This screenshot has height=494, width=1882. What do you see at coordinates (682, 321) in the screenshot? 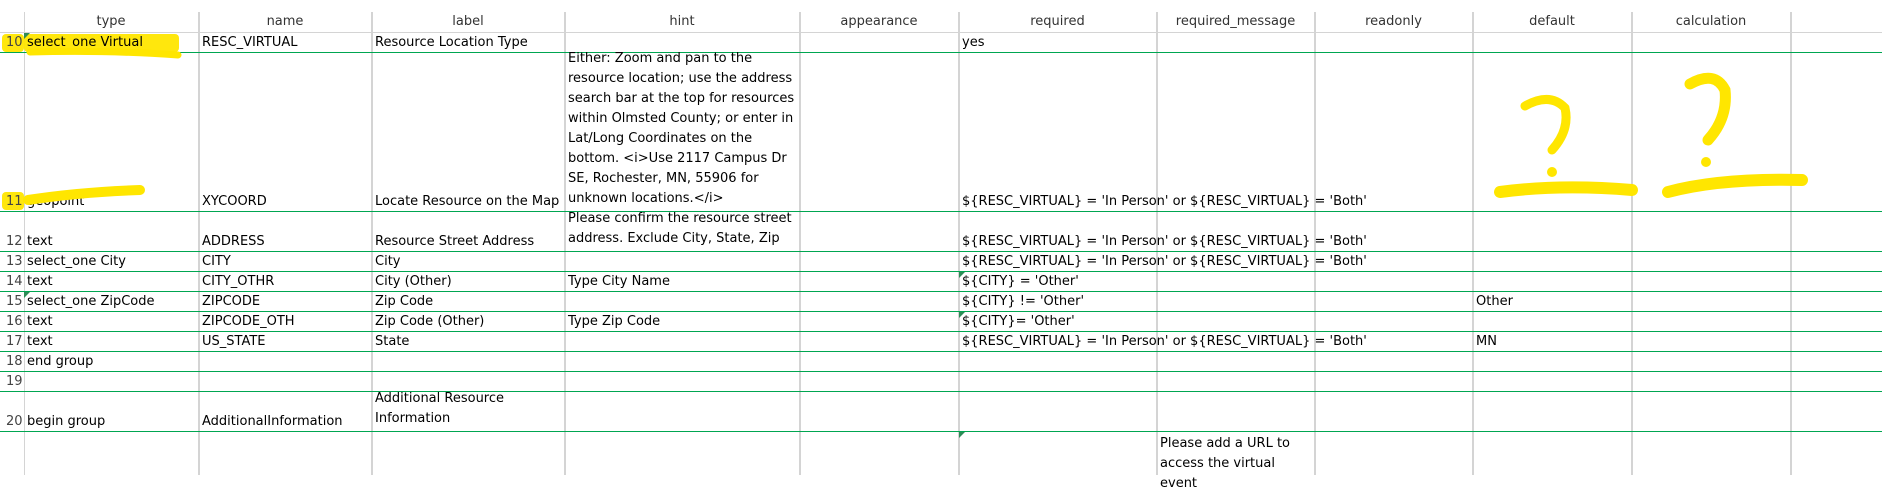
I see `cell-hint: Type Zip Code` at bounding box center [682, 321].